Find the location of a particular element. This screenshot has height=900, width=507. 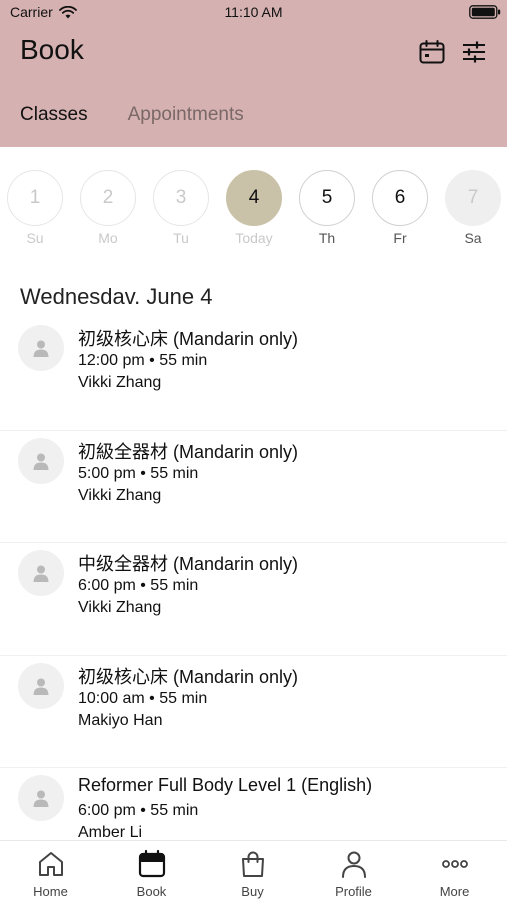

day-thursday: 5 Th is located at coordinates (327, 209).